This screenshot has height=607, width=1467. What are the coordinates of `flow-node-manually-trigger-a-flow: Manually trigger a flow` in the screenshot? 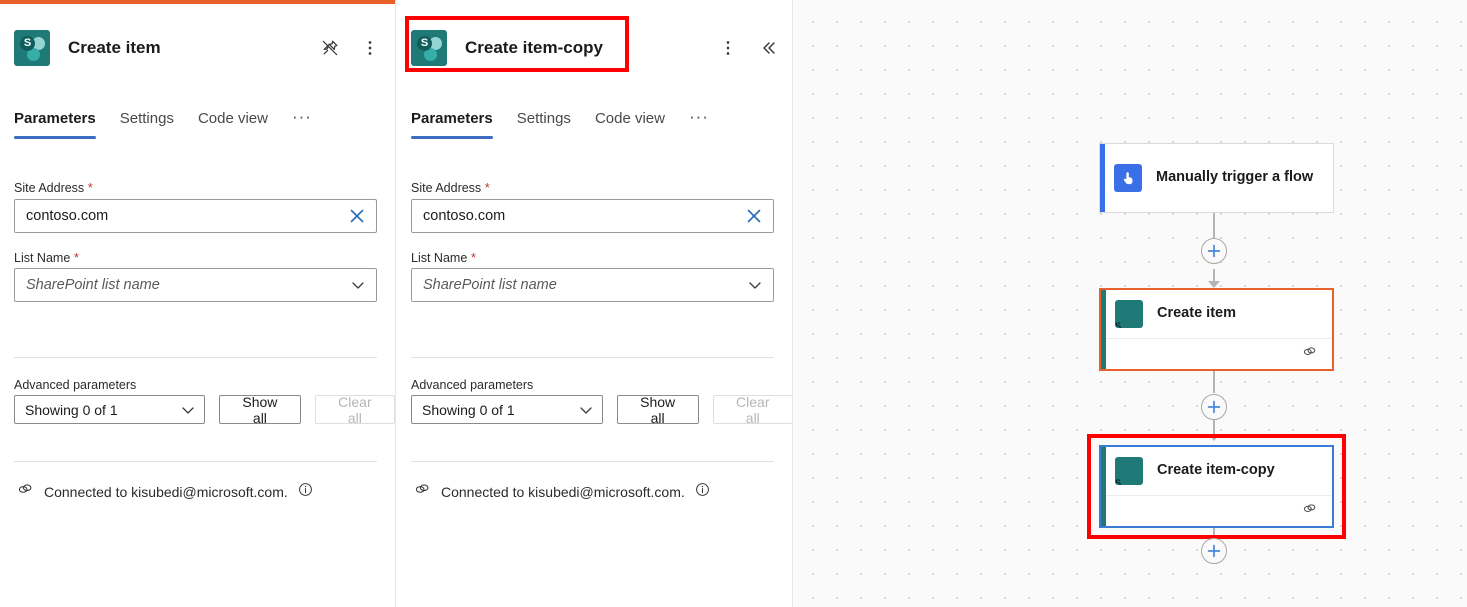 It's located at (1216, 178).